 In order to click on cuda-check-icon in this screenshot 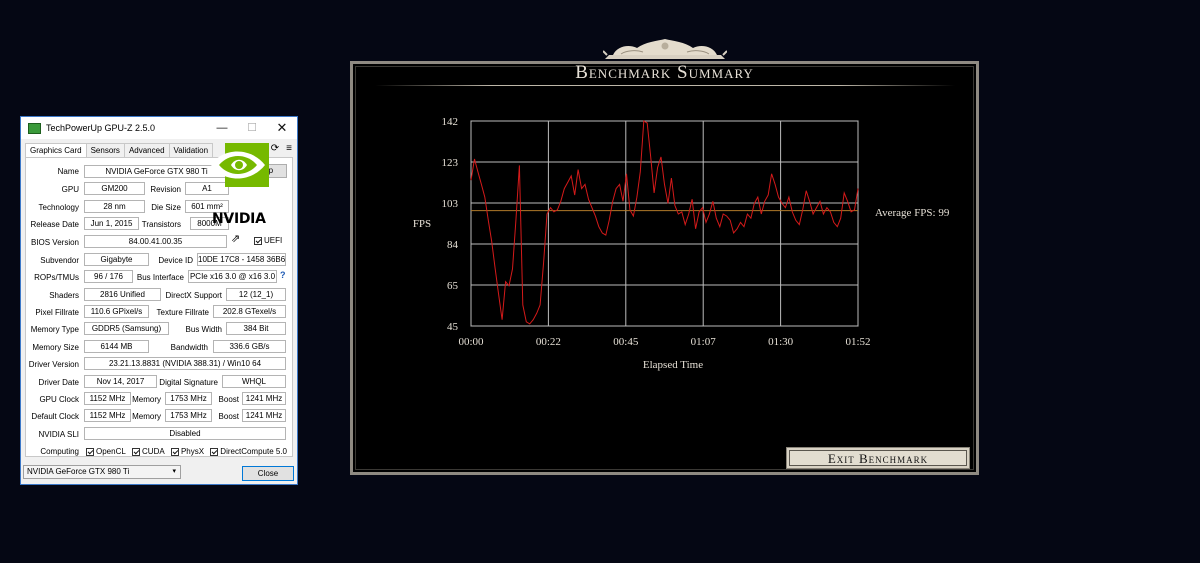, I will do `click(136, 451)`.